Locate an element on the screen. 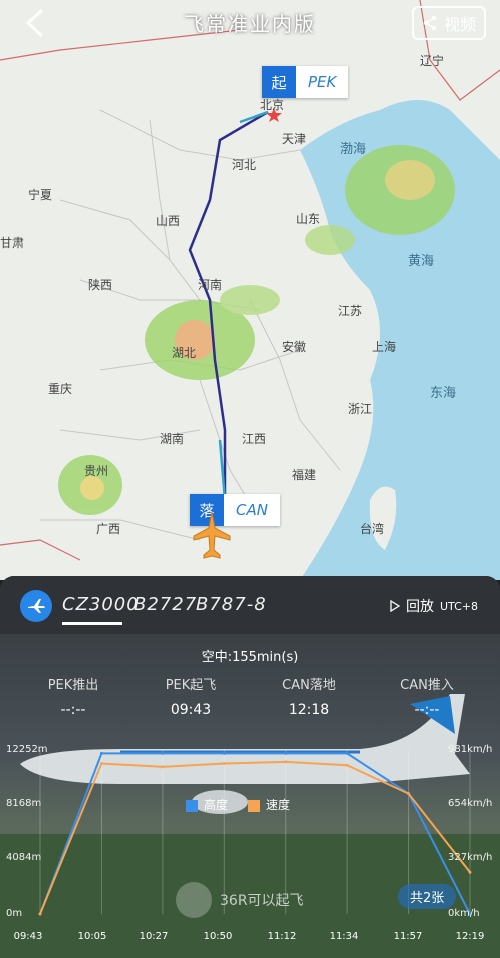  origin-marker: 起 PEK is located at coordinates (305, 82).